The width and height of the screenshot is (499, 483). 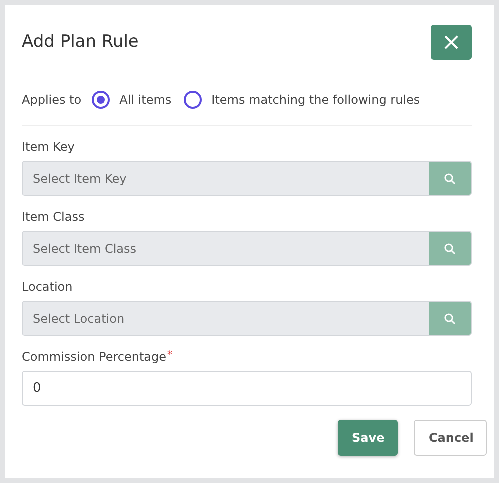 What do you see at coordinates (53, 217) in the screenshot?
I see `field-label: Item Class` at bounding box center [53, 217].